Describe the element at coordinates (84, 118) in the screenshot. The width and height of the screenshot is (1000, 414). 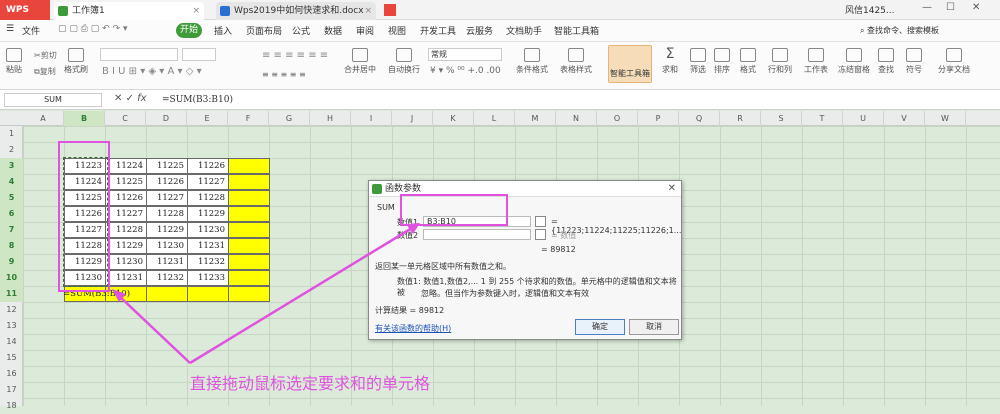
I see `column-header-b: B` at that location.